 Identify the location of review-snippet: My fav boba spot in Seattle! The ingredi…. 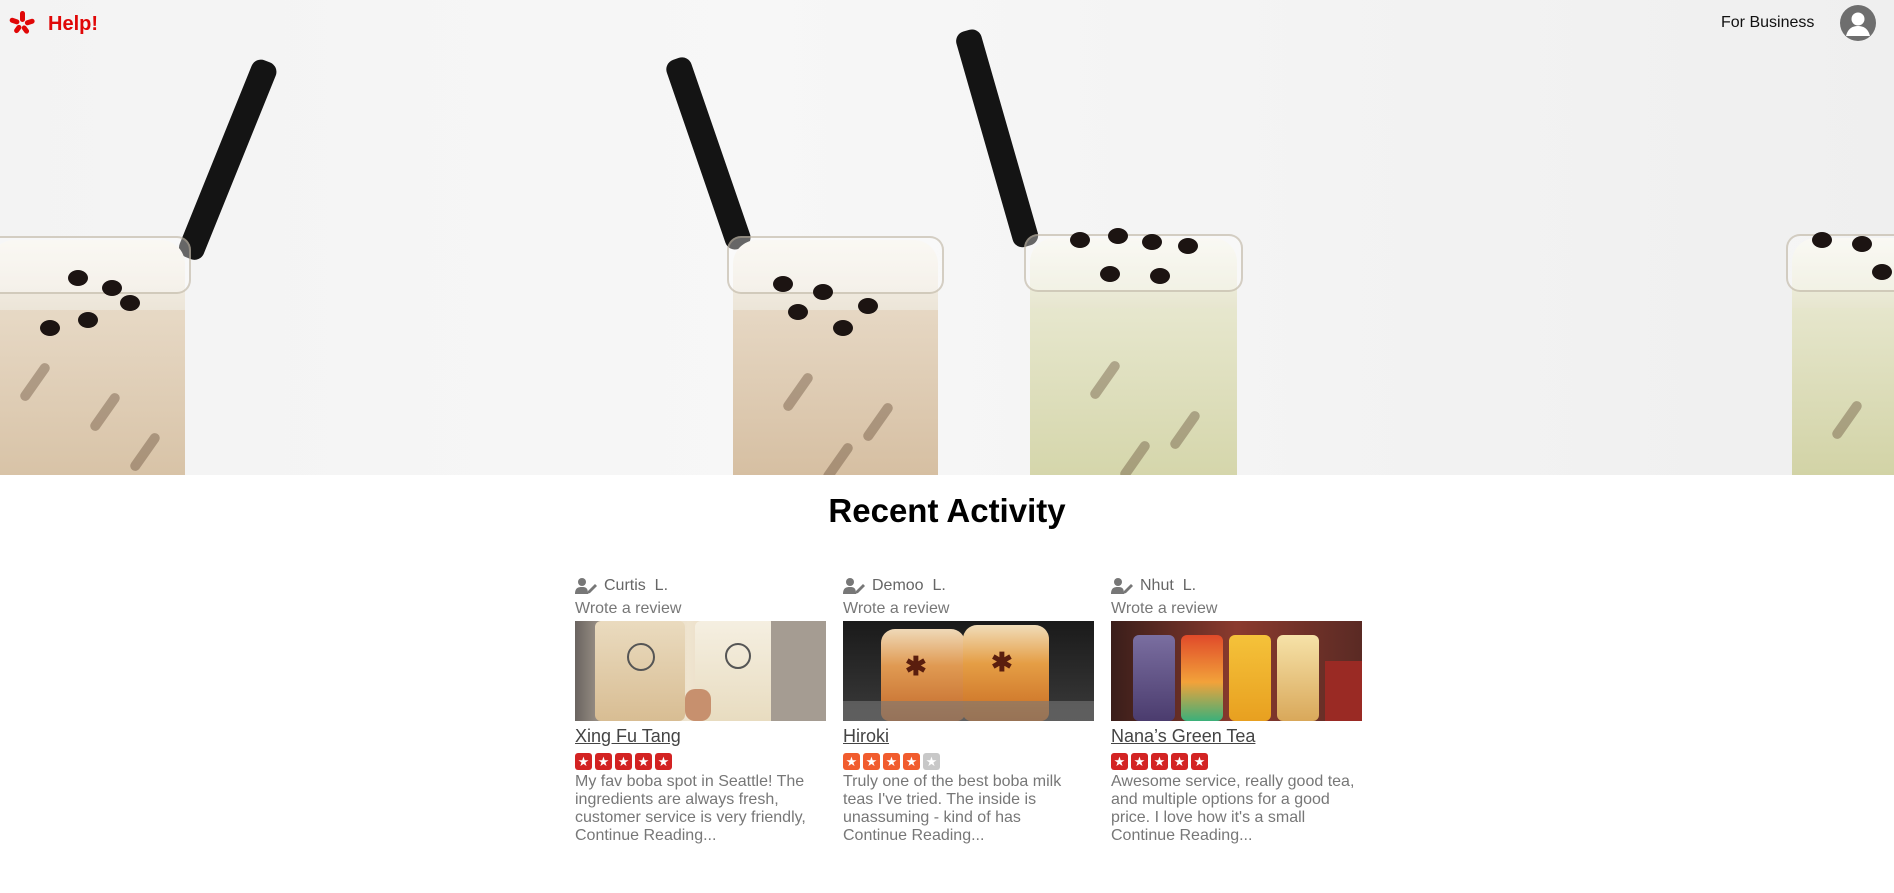
(700, 809).